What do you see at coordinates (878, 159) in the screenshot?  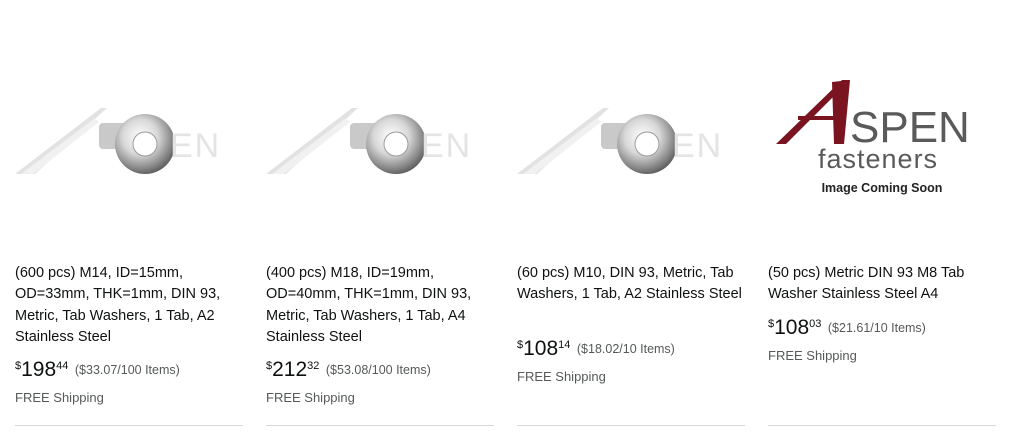 I see `logo-subtext: fasteners` at bounding box center [878, 159].